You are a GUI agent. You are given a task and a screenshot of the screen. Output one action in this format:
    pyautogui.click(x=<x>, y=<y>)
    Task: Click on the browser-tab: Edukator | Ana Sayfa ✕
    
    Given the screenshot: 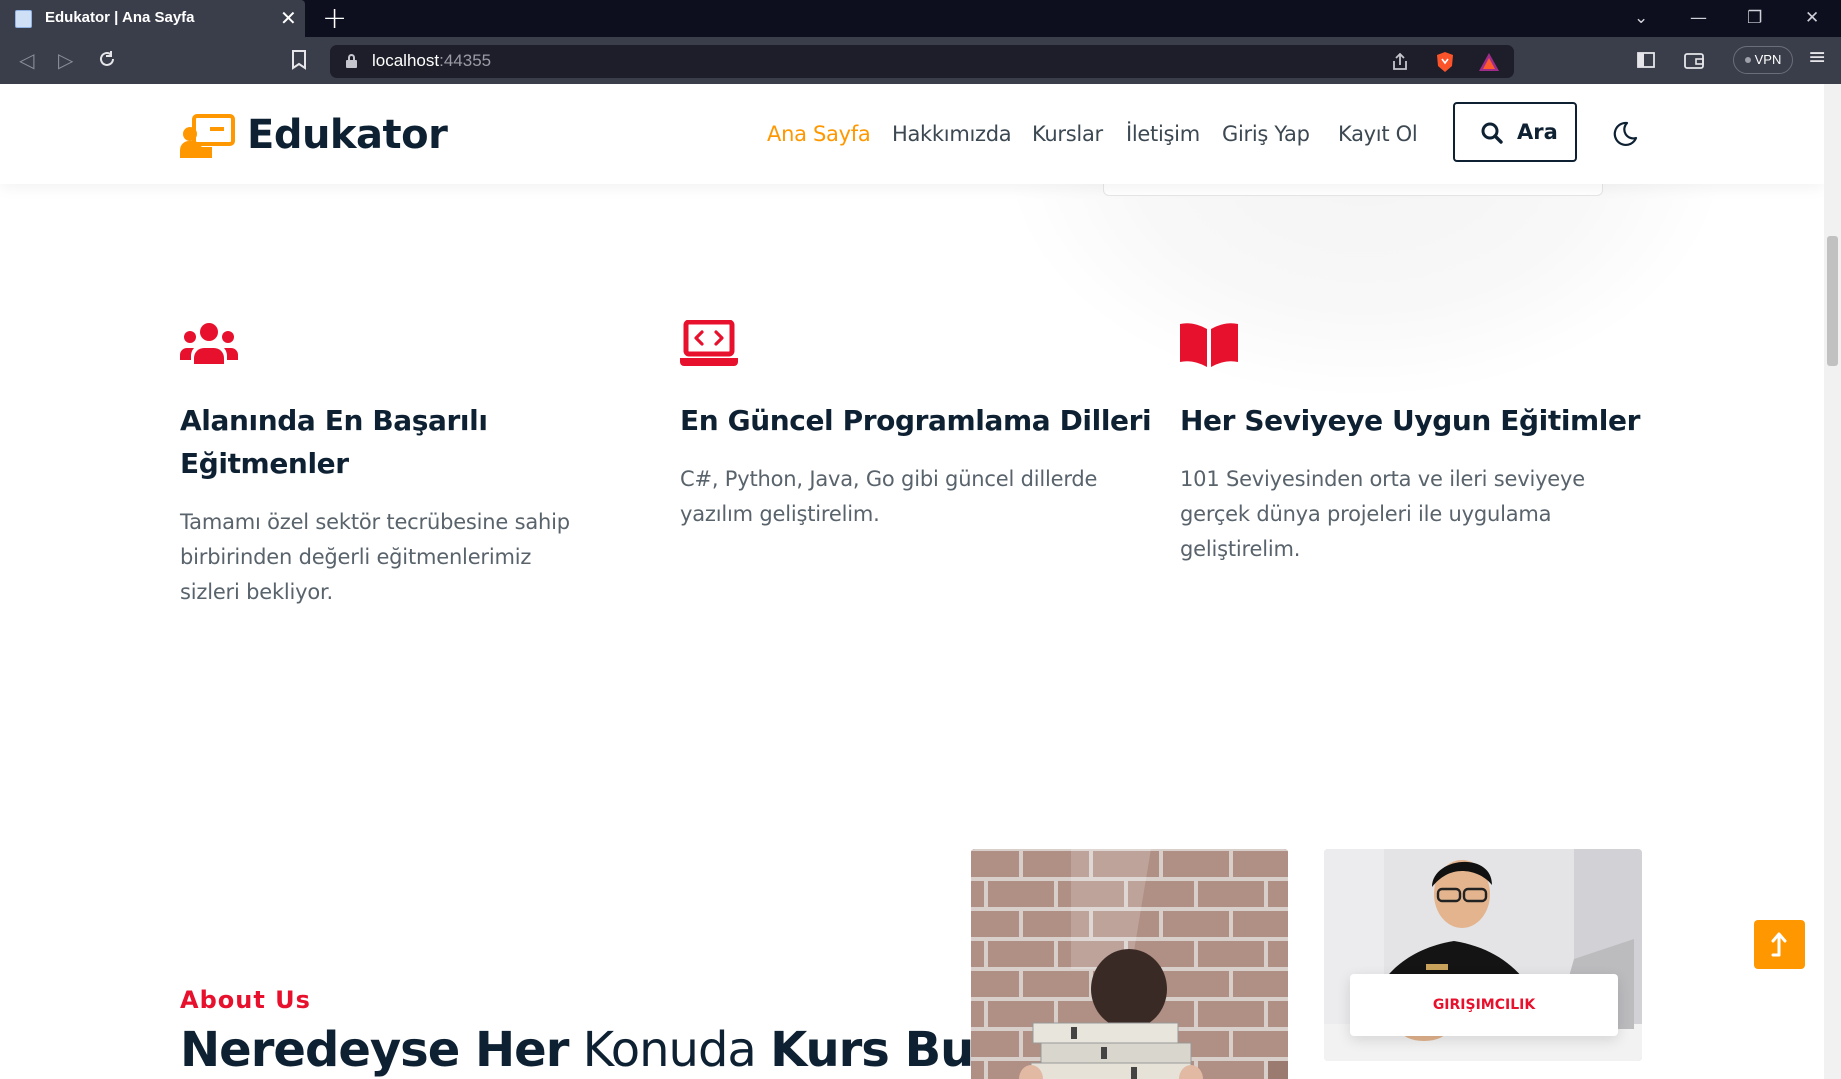 What is the action you would take?
    pyautogui.click(x=152, y=18)
    